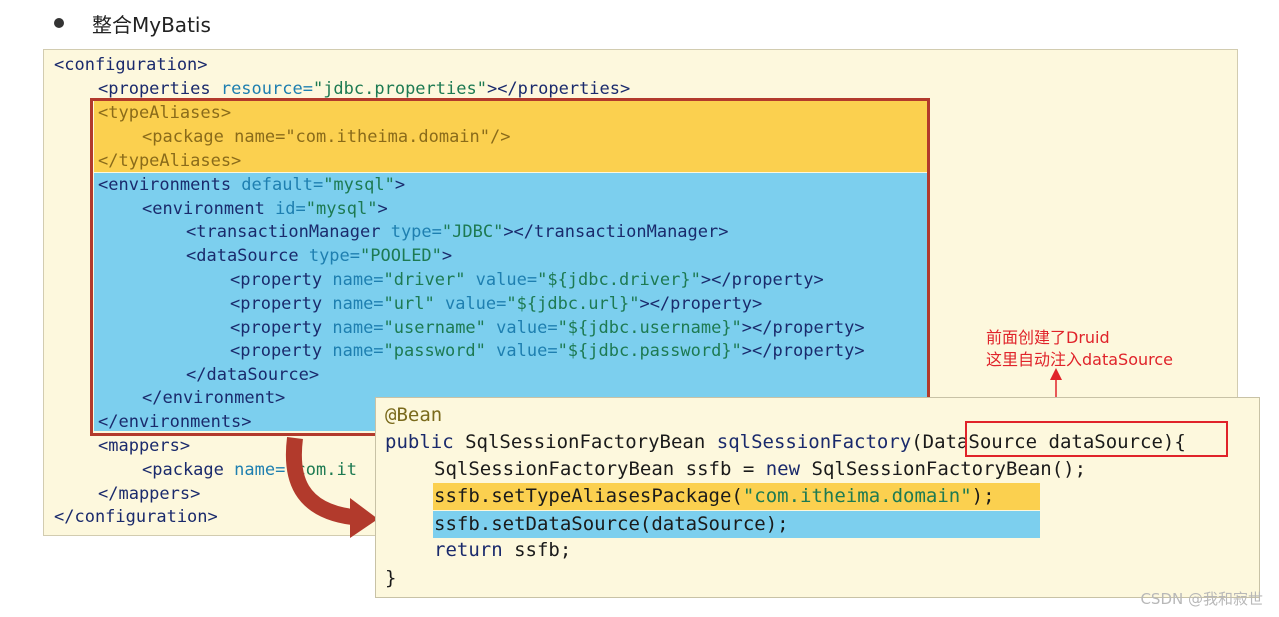  I want to click on annotation-note: 前面创建了Druid 这里自动注入dataSource, so click(1079, 349).